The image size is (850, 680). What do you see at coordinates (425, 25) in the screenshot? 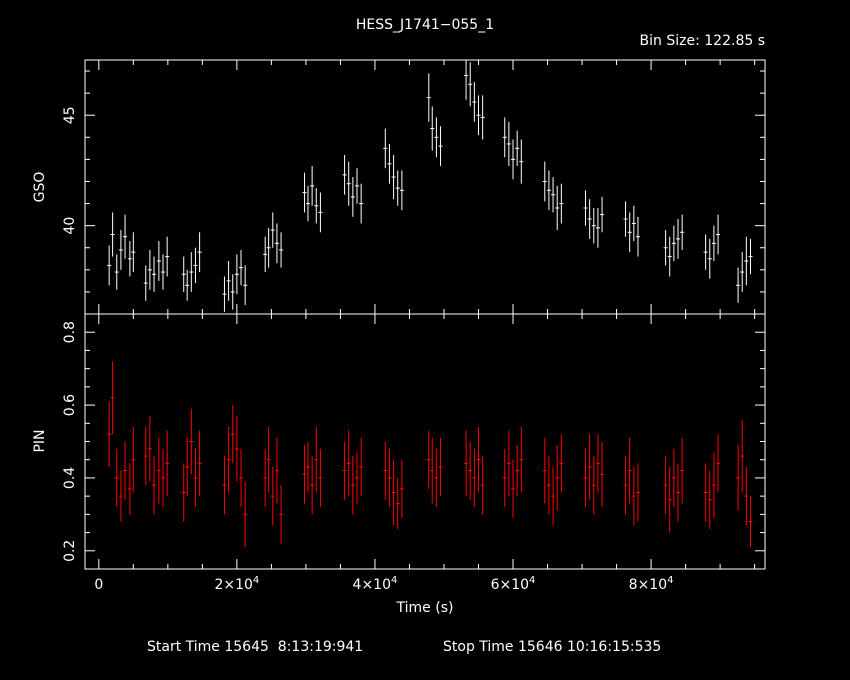
I see `chart-title: HESS_J1741−055_1` at bounding box center [425, 25].